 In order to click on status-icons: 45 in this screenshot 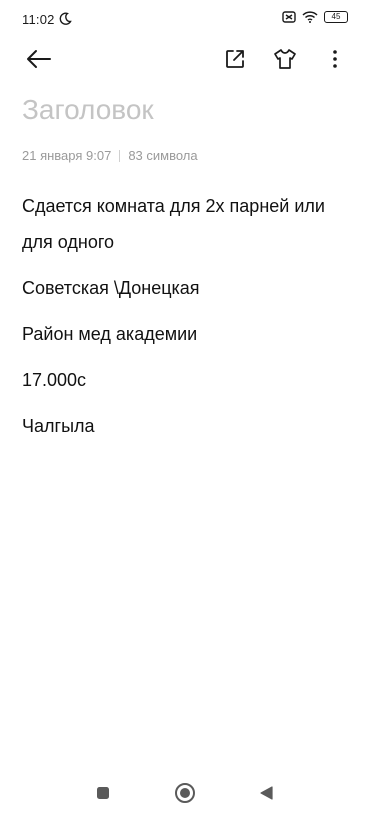, I will do `click(315, 17)`.